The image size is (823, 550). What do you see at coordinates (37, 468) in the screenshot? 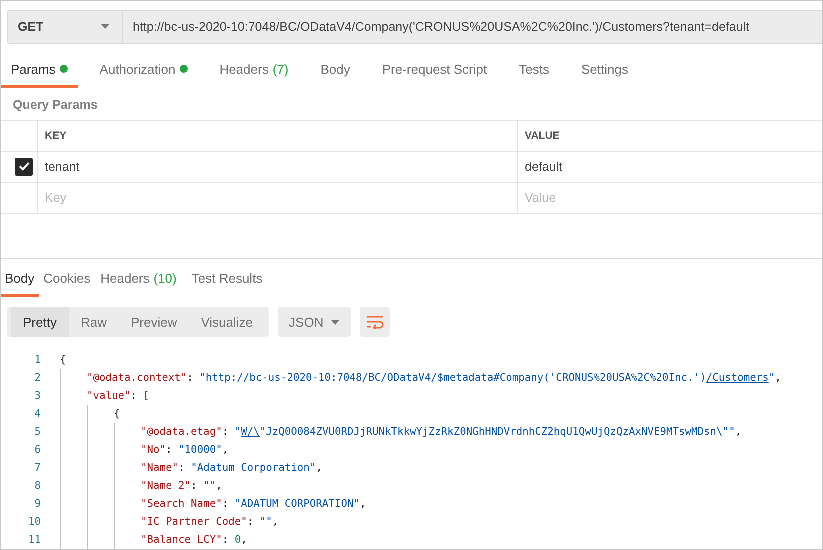
I see `line-number: 7` at bounding box center [37, 468].